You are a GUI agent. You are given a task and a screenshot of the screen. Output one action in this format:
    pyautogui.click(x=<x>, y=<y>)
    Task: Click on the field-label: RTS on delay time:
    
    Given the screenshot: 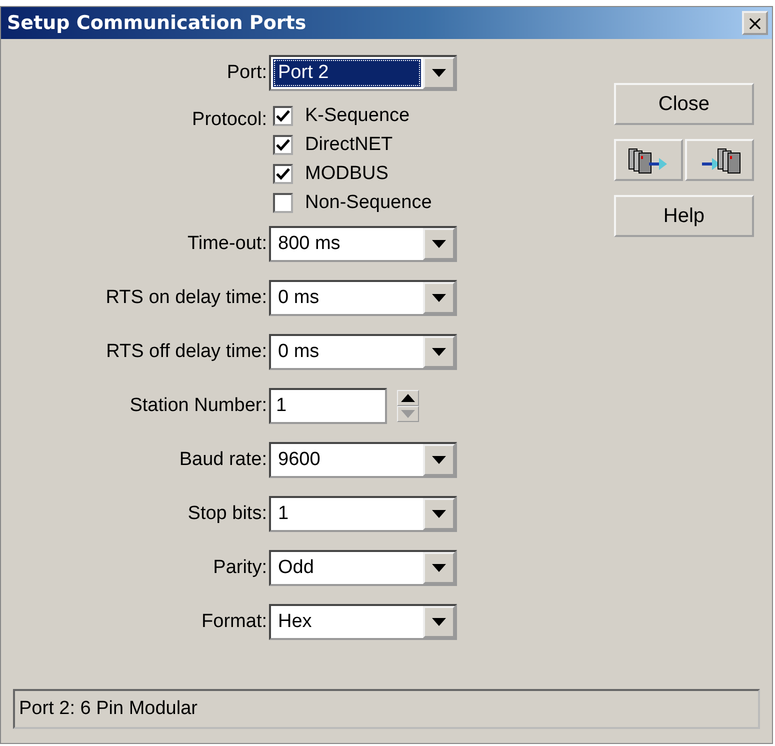 What is the action you would take?
    pyautogui.click(x=186, y=298)
    